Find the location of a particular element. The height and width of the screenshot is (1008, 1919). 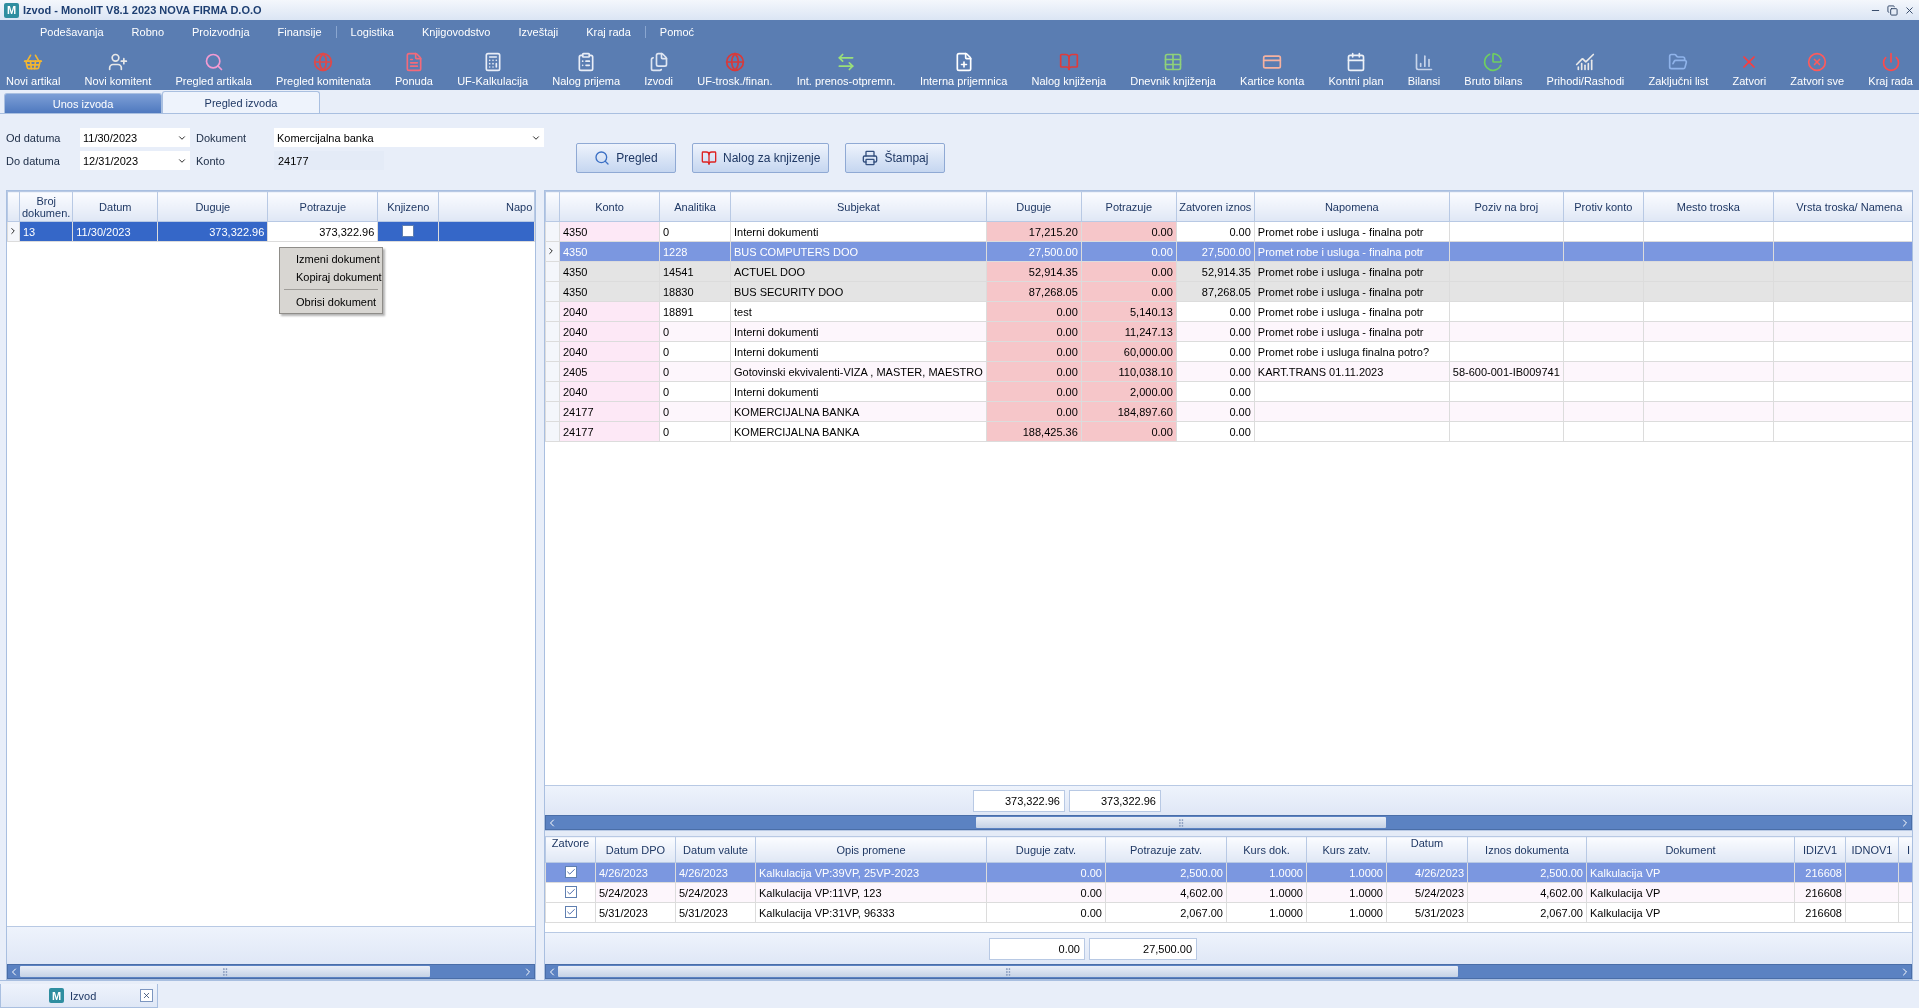

table-icon is located at coordinates (1173, 62).